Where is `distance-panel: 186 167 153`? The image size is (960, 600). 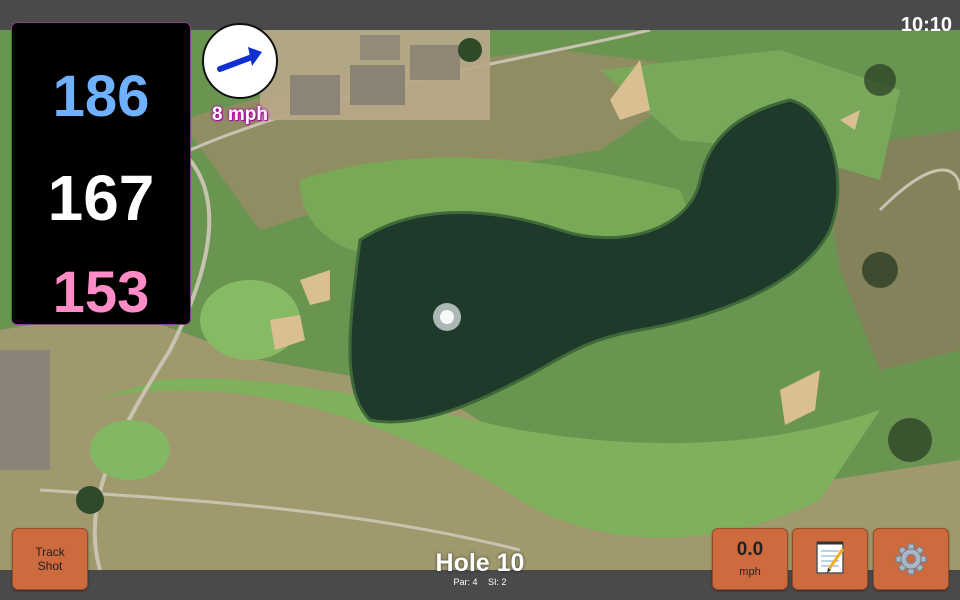 distance-panel: 186 167 153 is located at coordinates (101, 173).